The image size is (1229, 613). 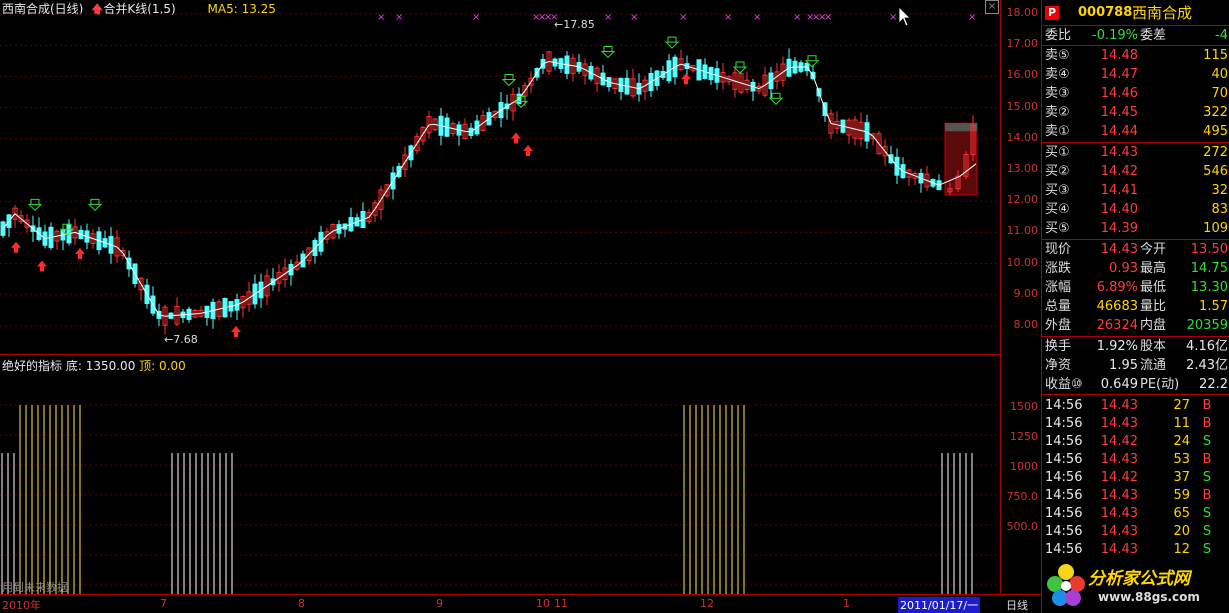 I want to click on stat-label: 股本, so click(x=1153, y=346).